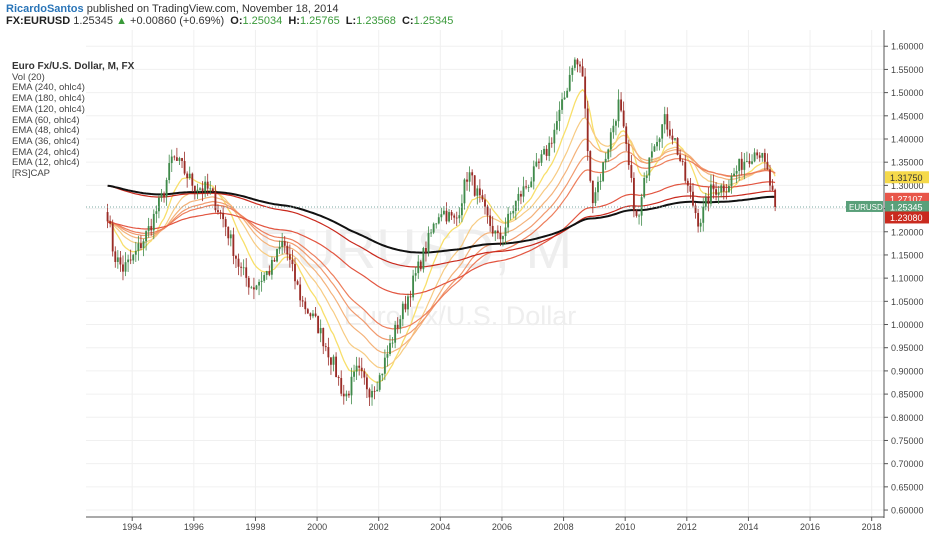 This screenshot has width=932, height=555. Describe the element at coordinates (502, 527) in the screenshot. I see `x-tick-label: 2006` at that location.